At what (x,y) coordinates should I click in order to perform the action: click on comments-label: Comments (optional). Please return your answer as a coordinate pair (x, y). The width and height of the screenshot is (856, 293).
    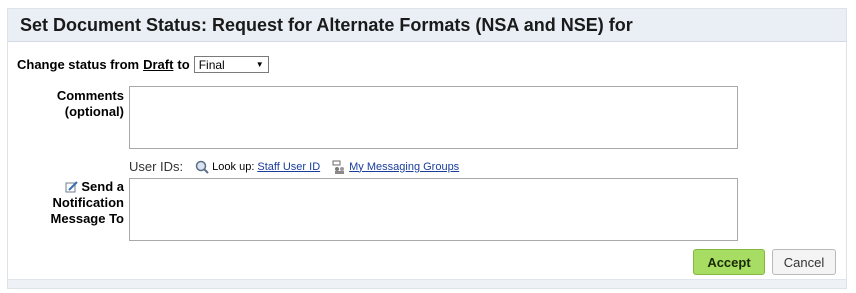
    Looking at the image, I should click on (90, 103).